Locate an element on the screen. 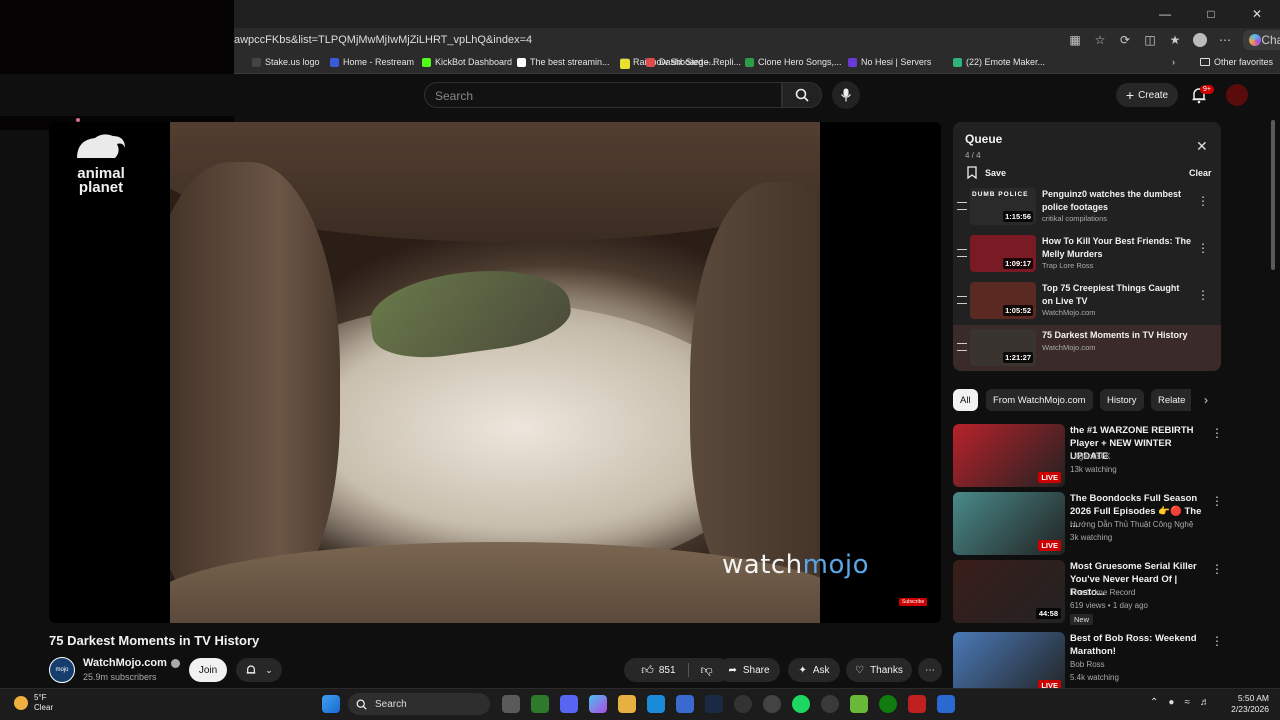  volume-icon: ♬ is located at coordinates (1205, 702).